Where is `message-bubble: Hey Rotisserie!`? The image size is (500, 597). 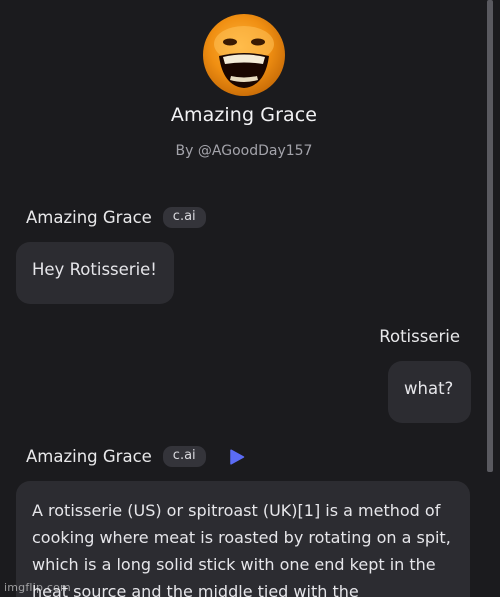 message-bubble: Hey Rotisserie! is located at coordinates (95, 273).